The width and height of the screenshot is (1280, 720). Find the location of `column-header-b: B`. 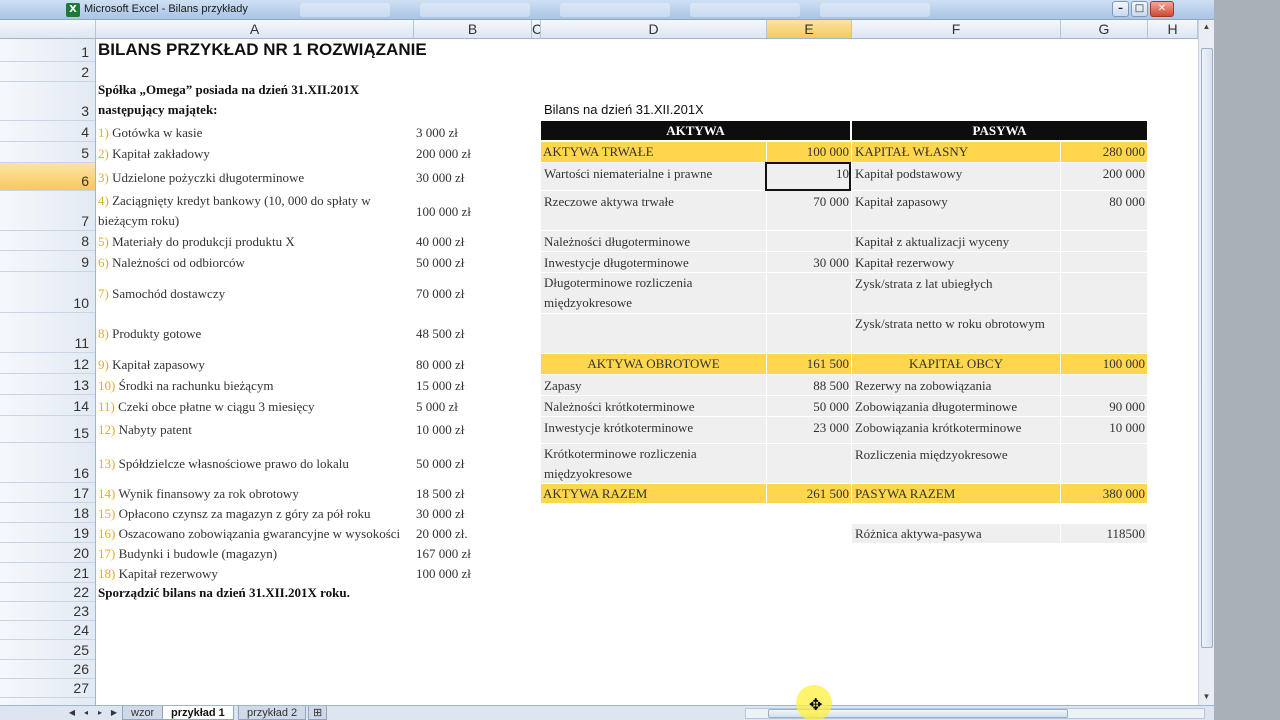

column-header-b: B is located at coordinates (473, 29).